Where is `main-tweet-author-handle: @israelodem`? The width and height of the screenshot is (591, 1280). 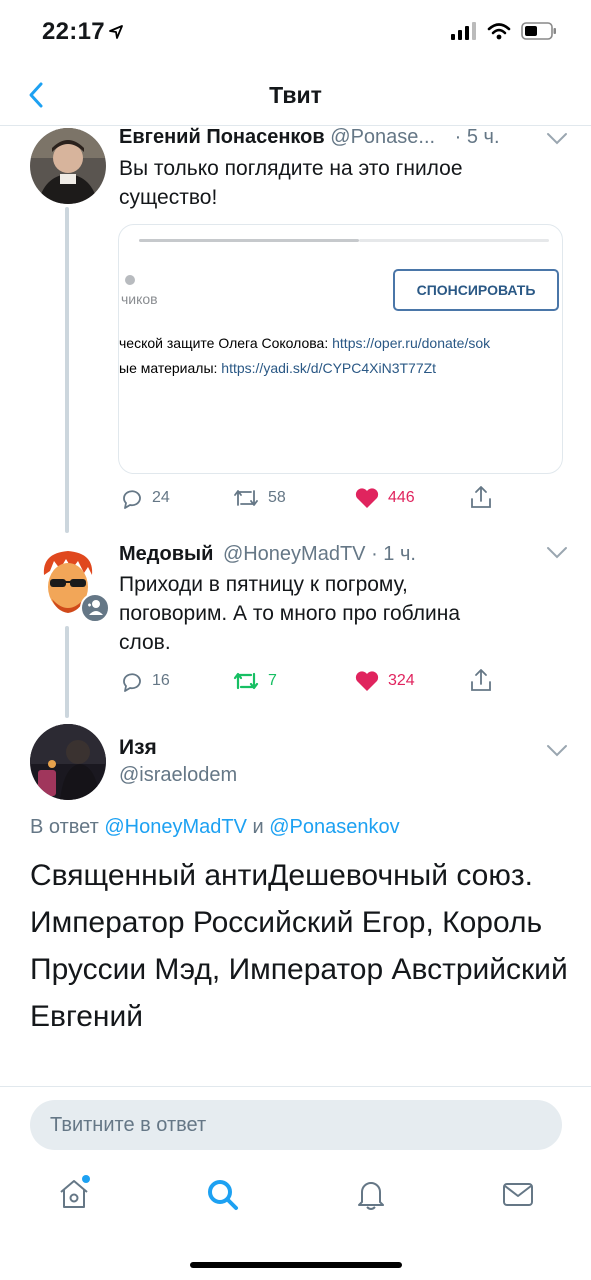
main-tweet-author-handle: @israelodem is located at coordinates (178, 775).